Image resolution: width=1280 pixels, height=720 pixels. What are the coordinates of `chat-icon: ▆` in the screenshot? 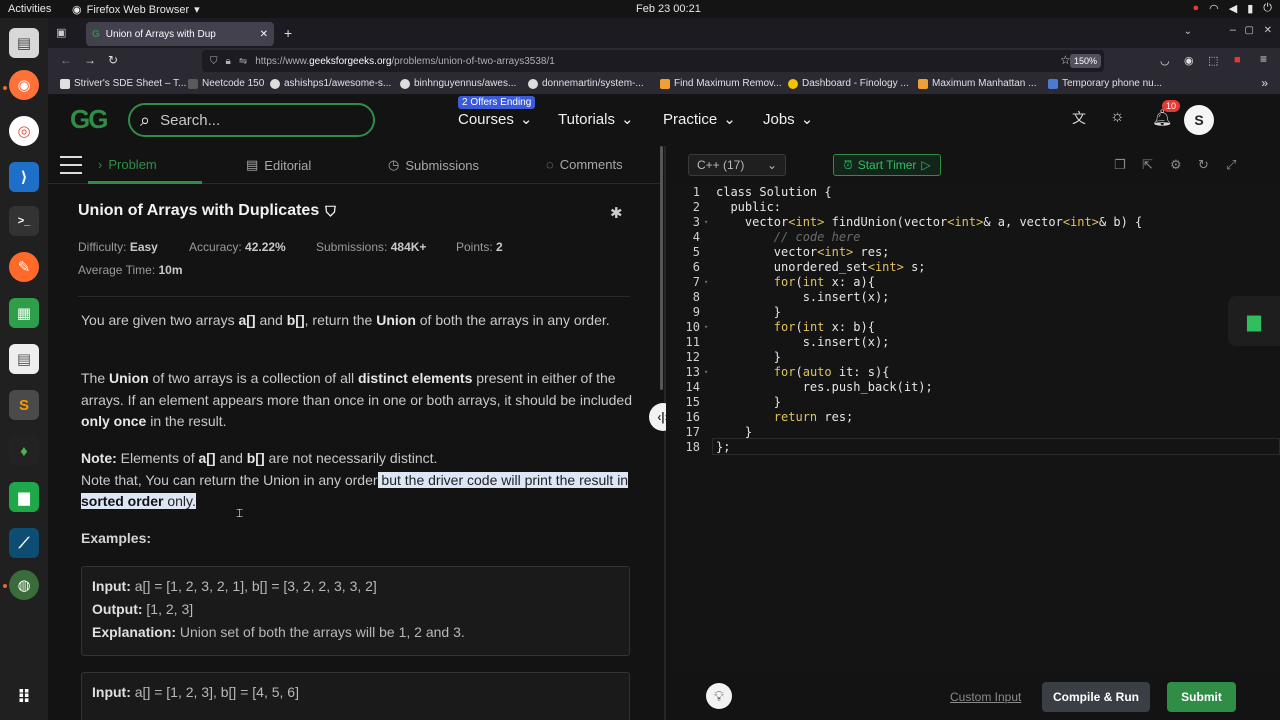 It's located at (1254, 321).